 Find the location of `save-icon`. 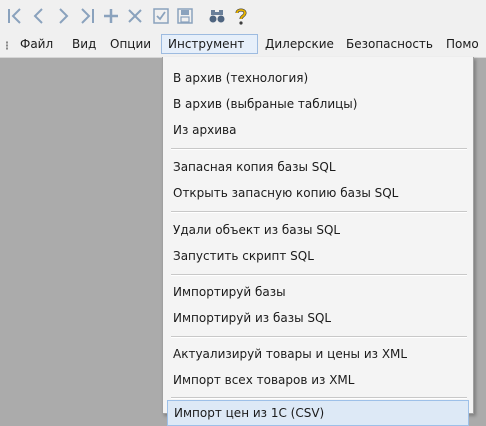

save-icon is located at coordinates (185, 16).